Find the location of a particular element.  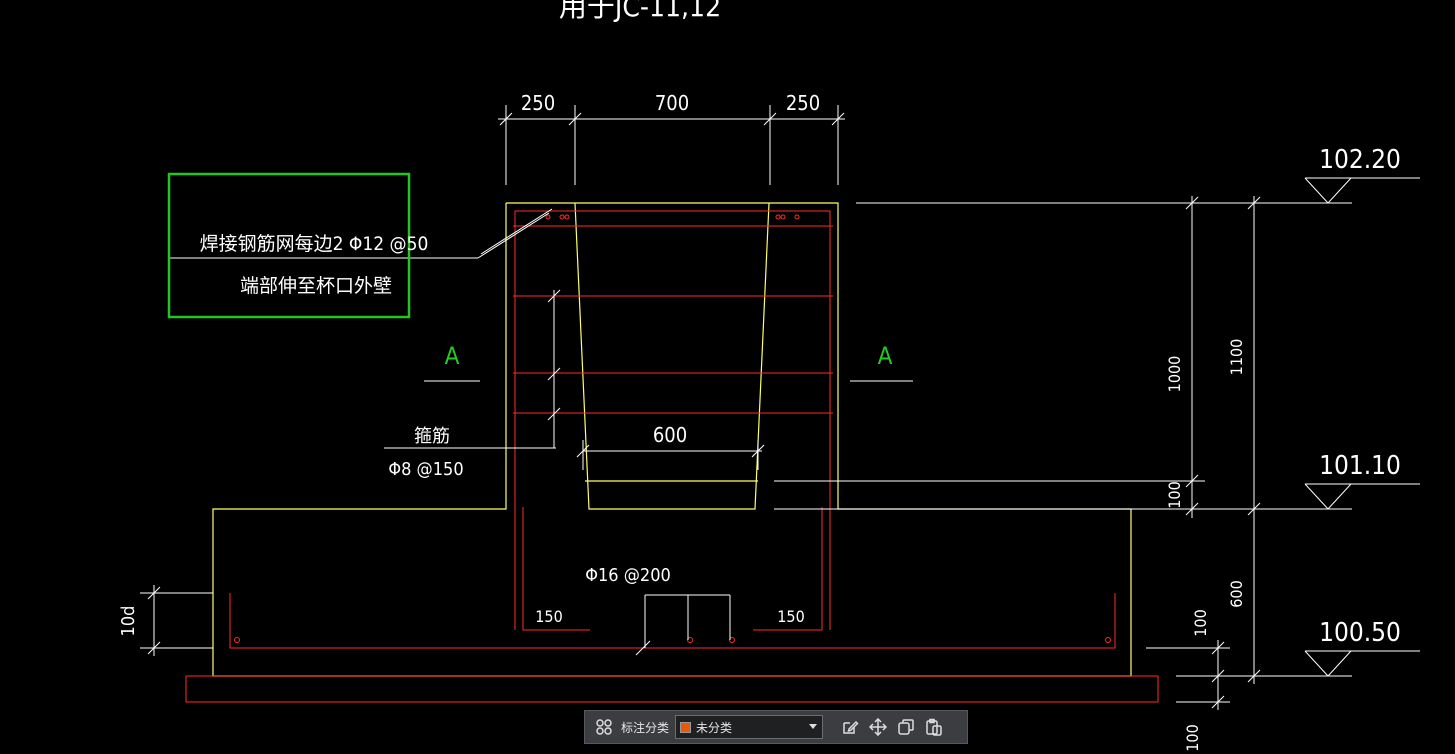

category-select-value: 未分类 is located at coordinates (714, 727).